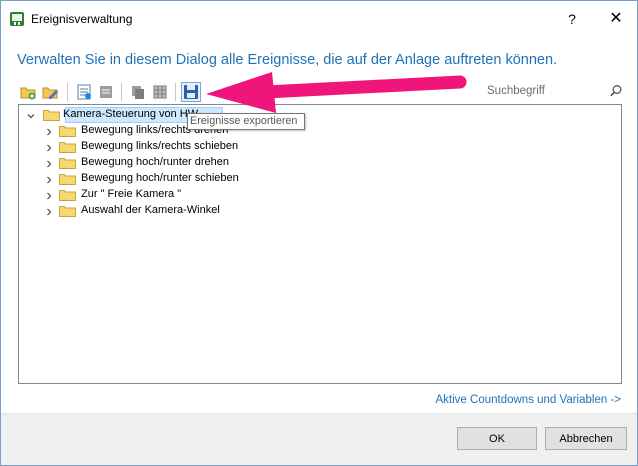 The width and height of the screenshot is (638, 466). Describe the element at coordinates (616, 19) in the screenshot. I see `close-button: ✕` at that location.